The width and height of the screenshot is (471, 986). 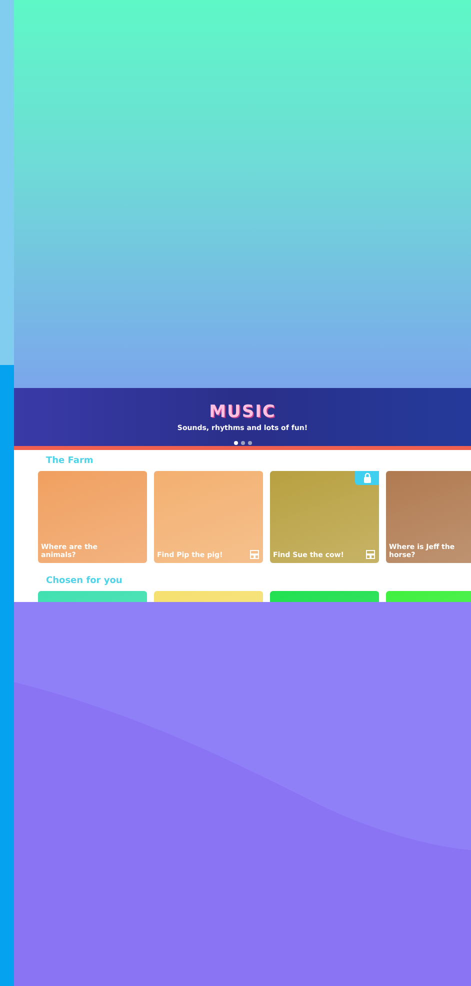 What do you see at coordinates (70, 461) in the screenshot?
I see `section-title: The Farm` at bounding box center [70, 461].